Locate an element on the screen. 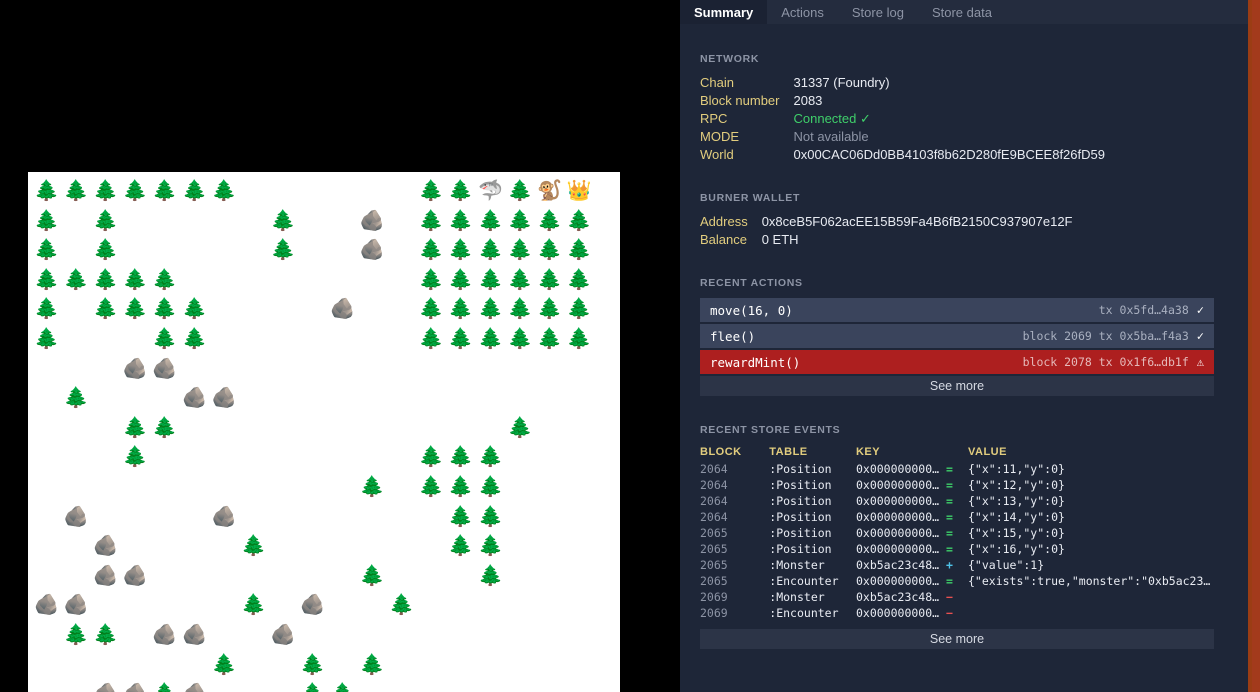  action-meta: tx 0x5fd…4a38 is located at coordinates (1143, 310).